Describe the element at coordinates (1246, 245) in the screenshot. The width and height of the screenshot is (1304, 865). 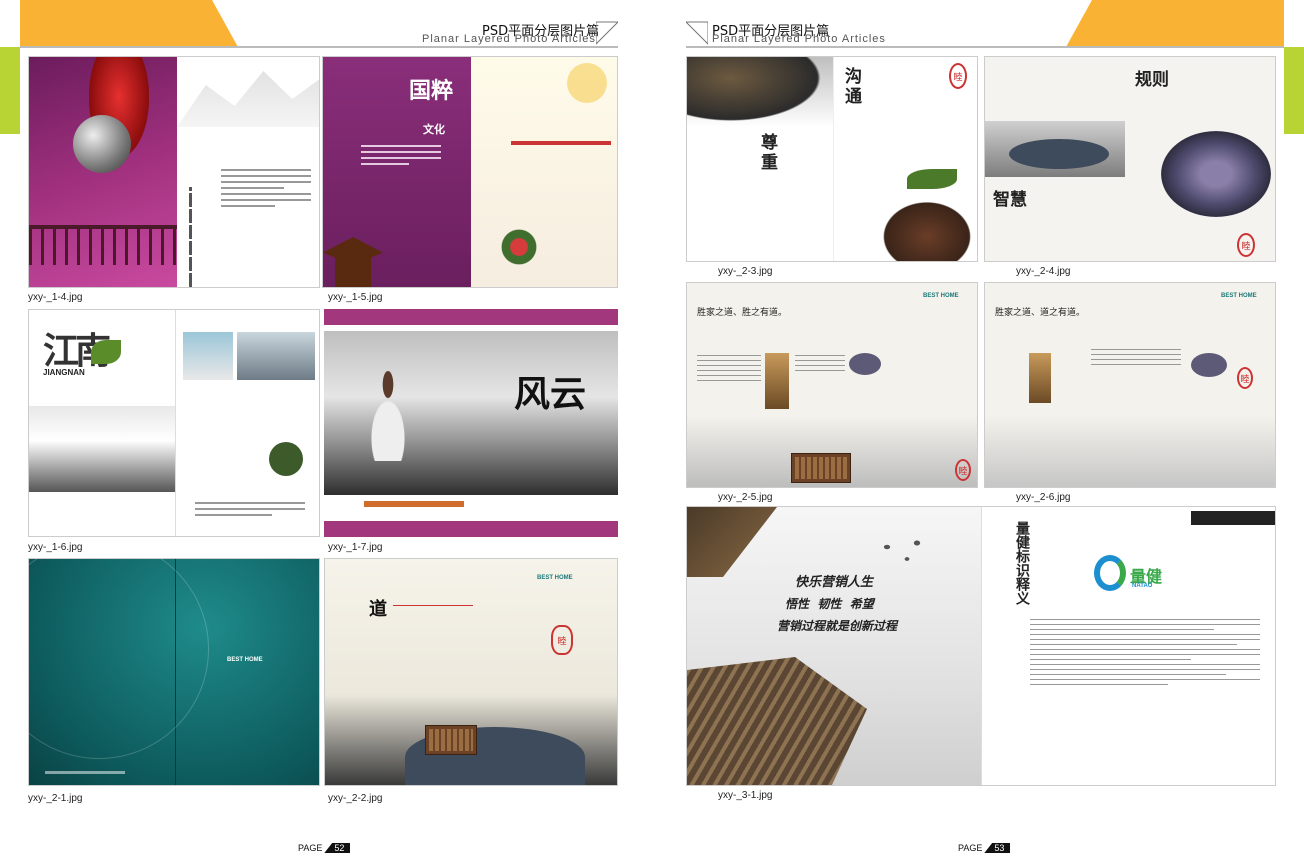
I see `thumb-2-4-seal: 睦` at that location.